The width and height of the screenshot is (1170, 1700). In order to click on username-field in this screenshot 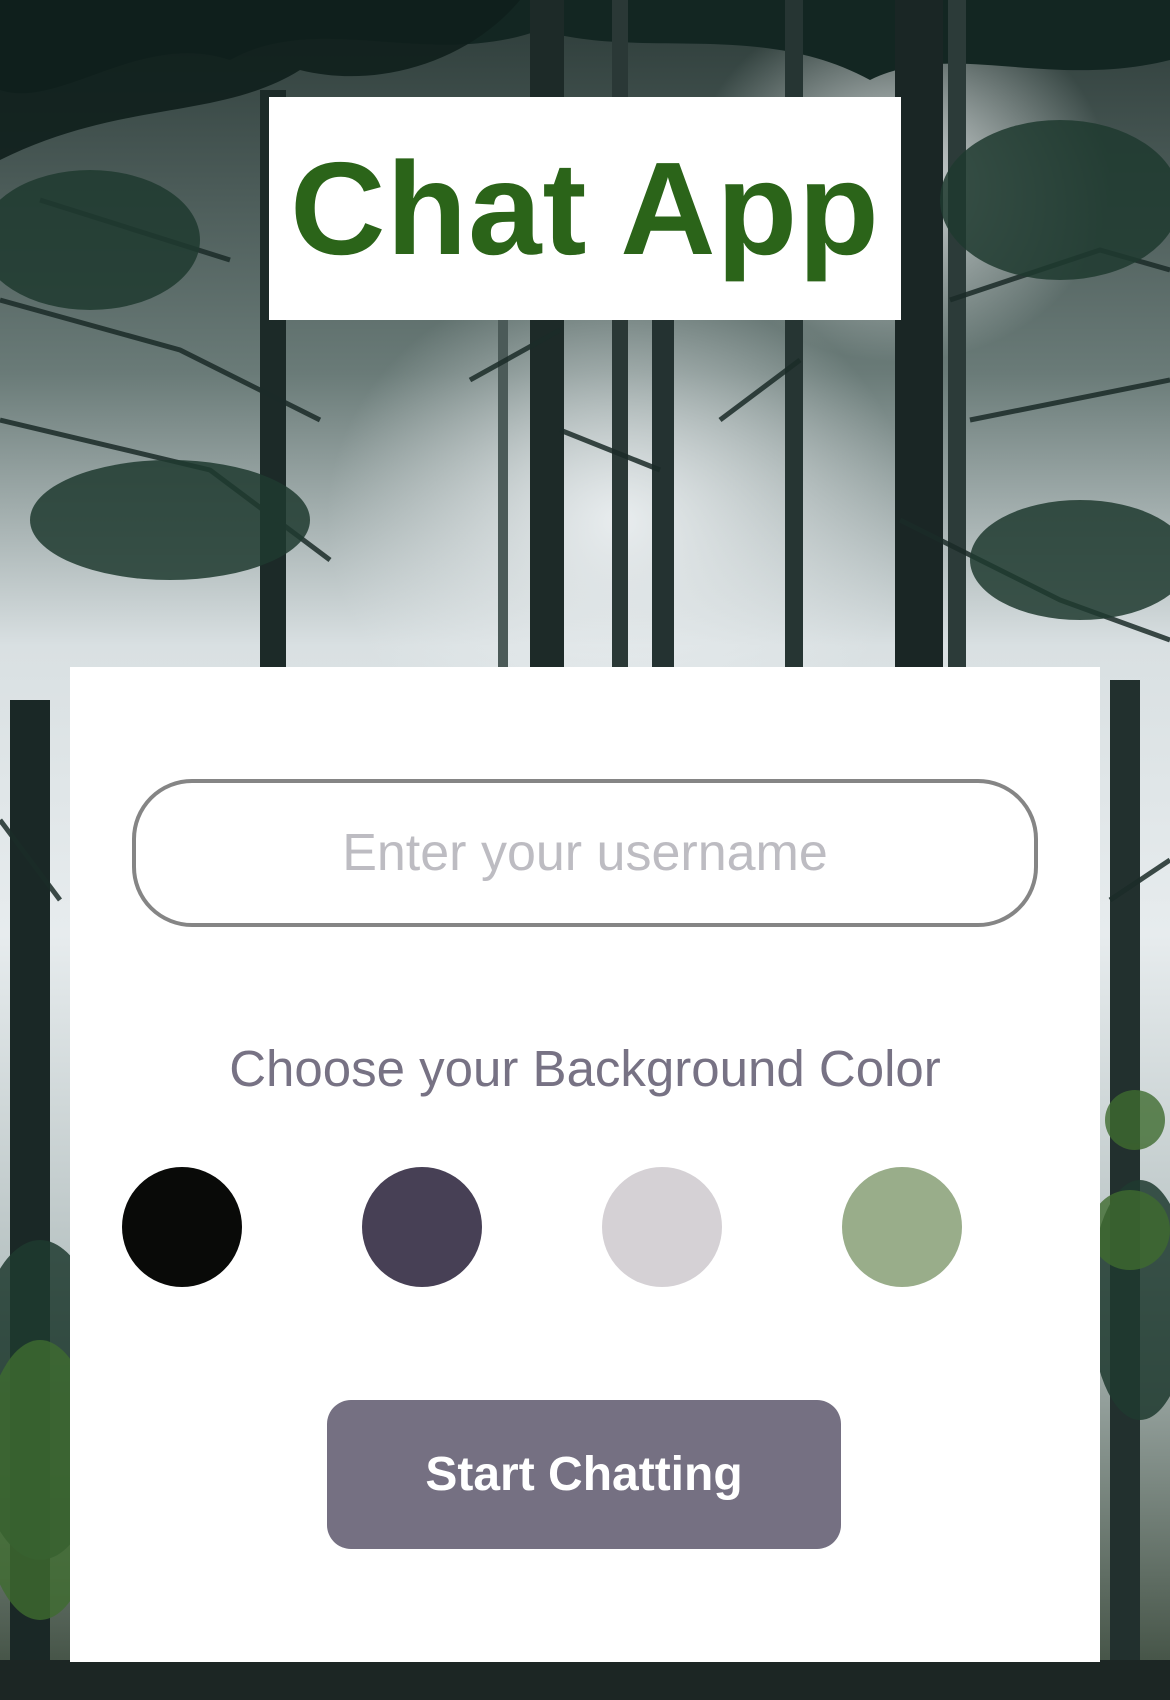, I will do `click(585, 853)`.